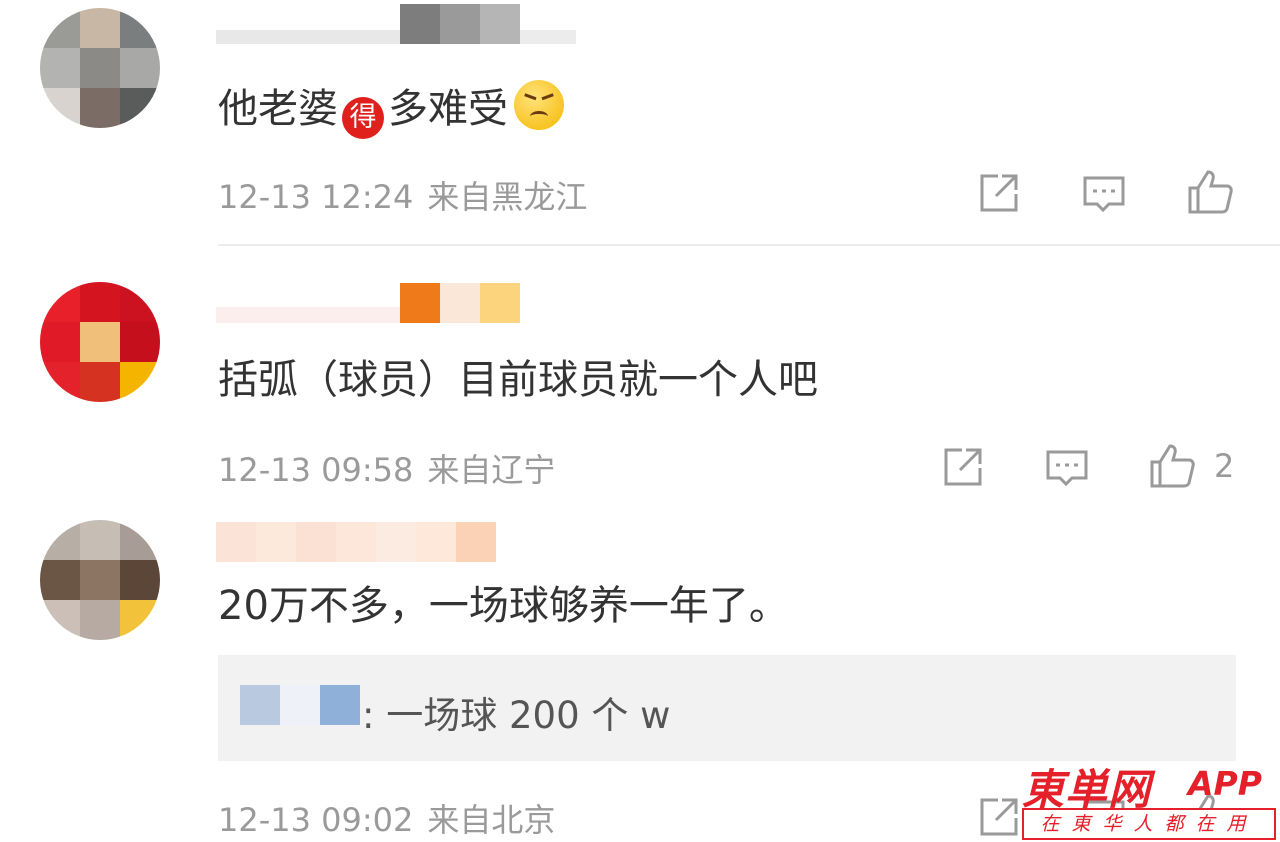 The image size is (1280, 842). I want to click on comment-meta: 12-13 09:58 来自辽宁, so click(386, 468).